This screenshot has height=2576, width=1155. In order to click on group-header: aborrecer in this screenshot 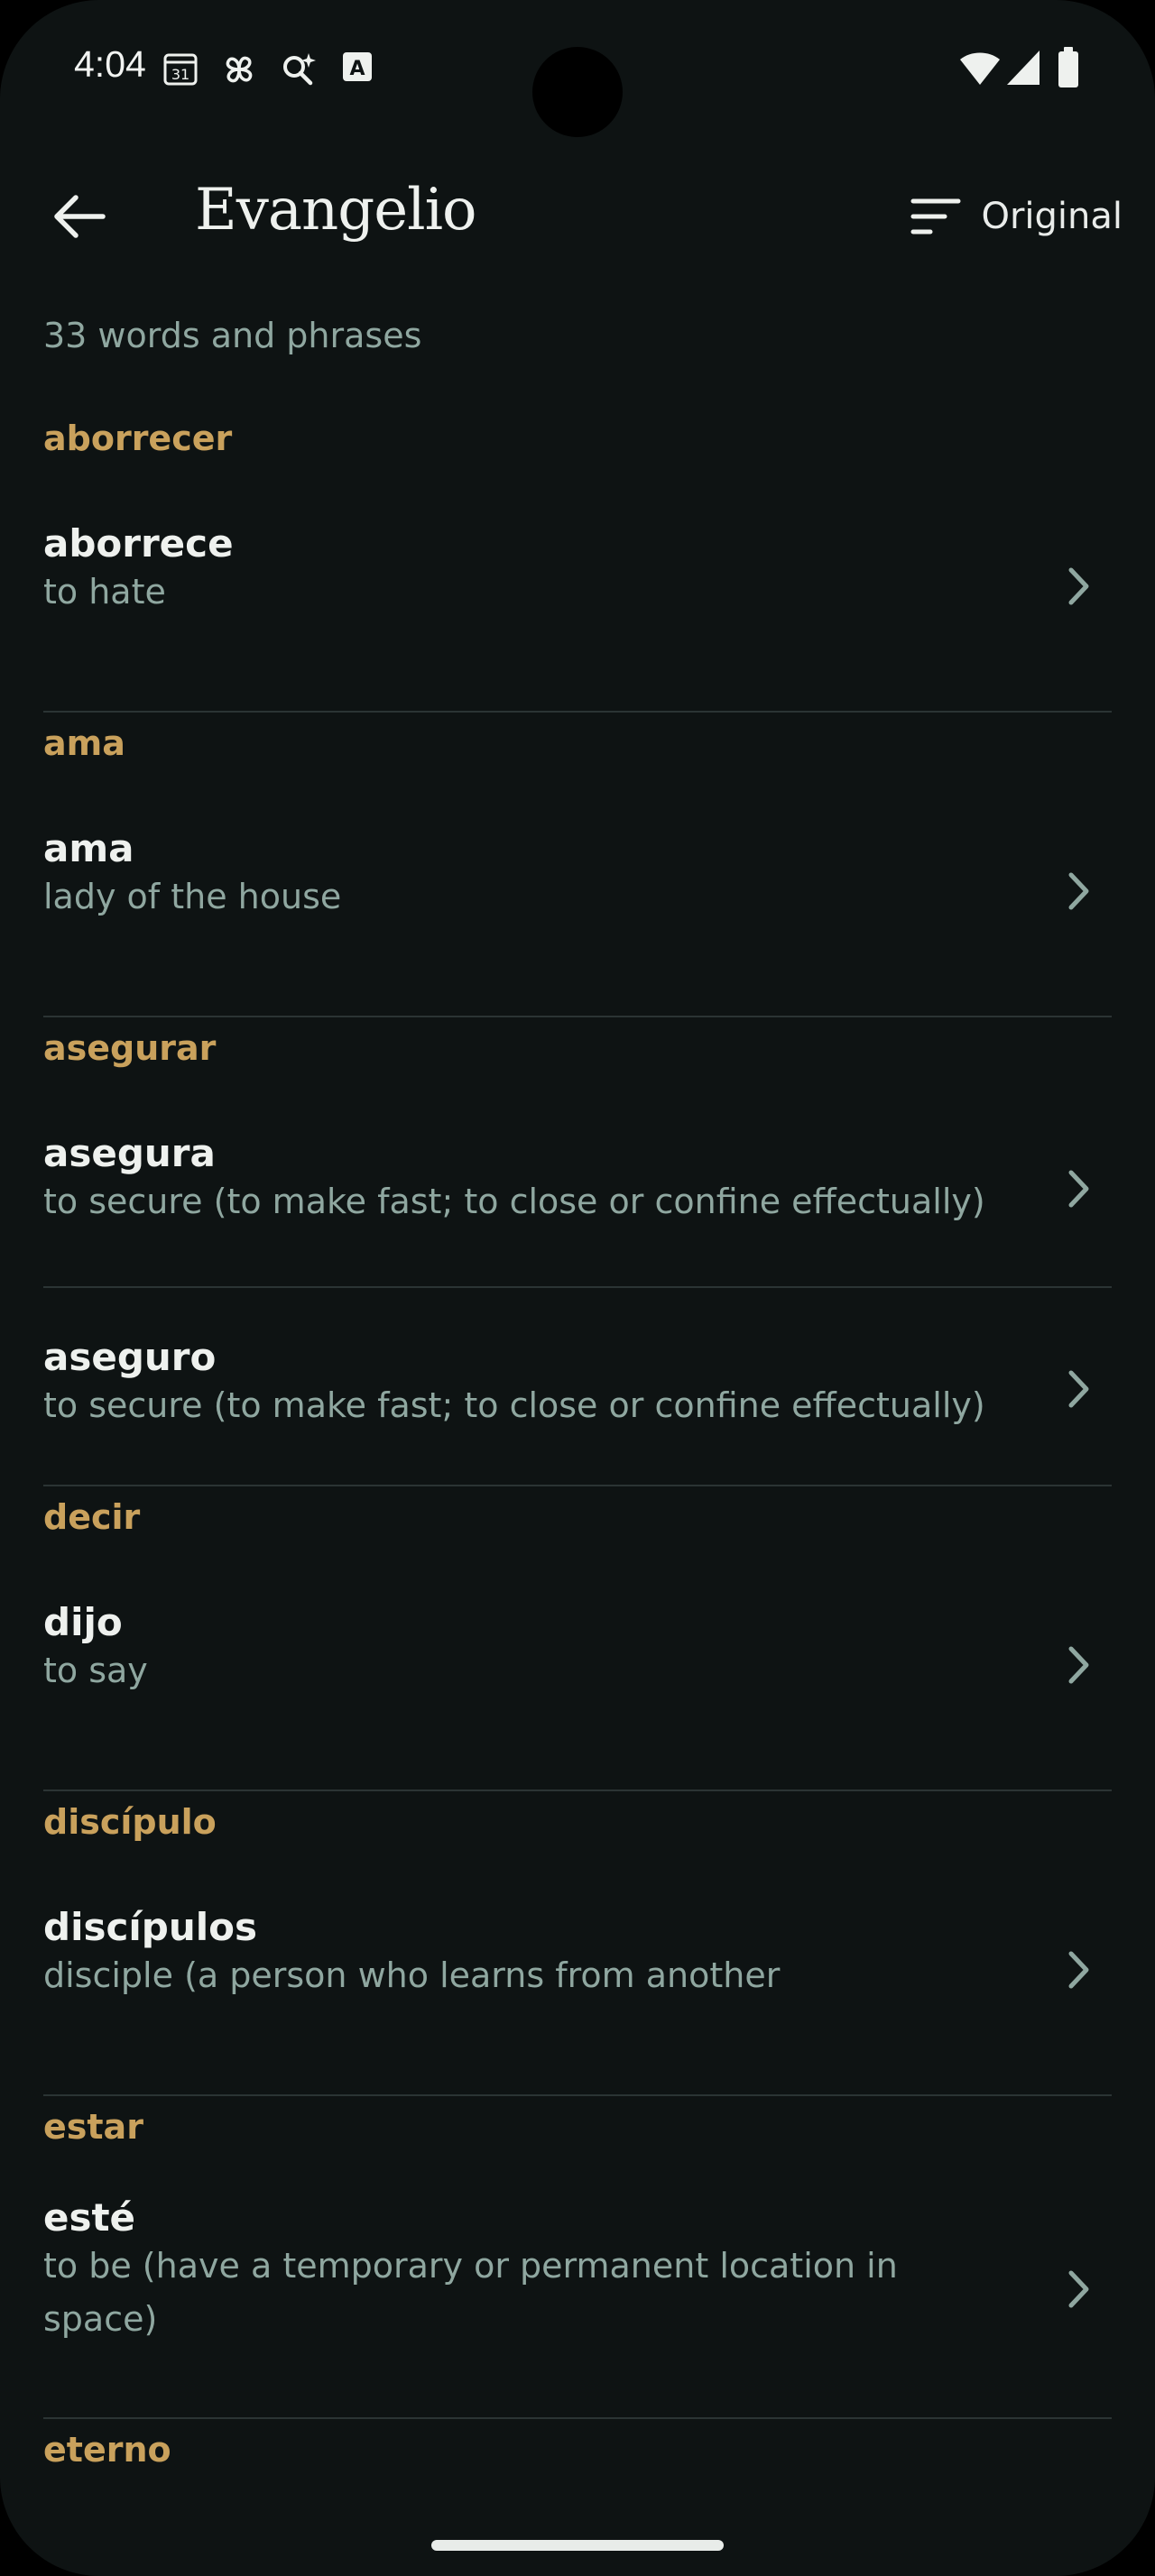, I will do `click(577, 444)`.